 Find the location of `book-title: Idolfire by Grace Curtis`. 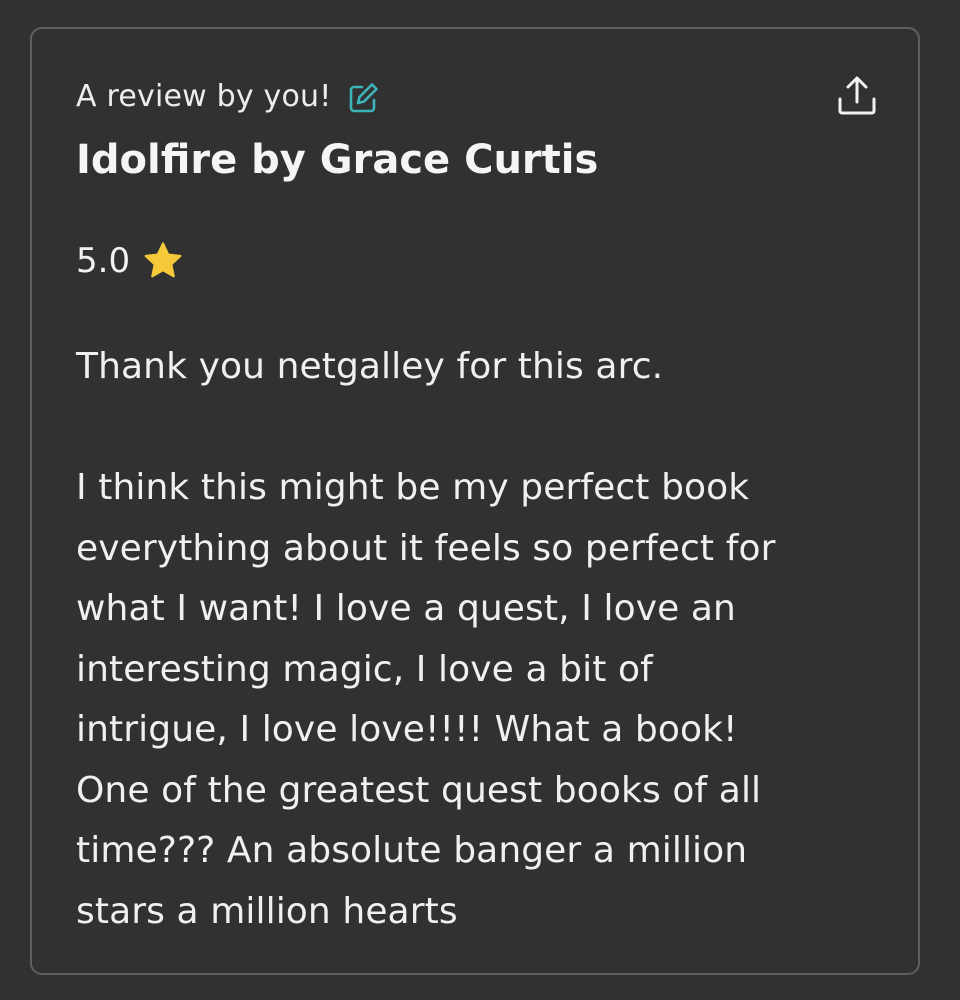

book-title: Idolfire by Grace Curtis is located at coordinates (337, 160).